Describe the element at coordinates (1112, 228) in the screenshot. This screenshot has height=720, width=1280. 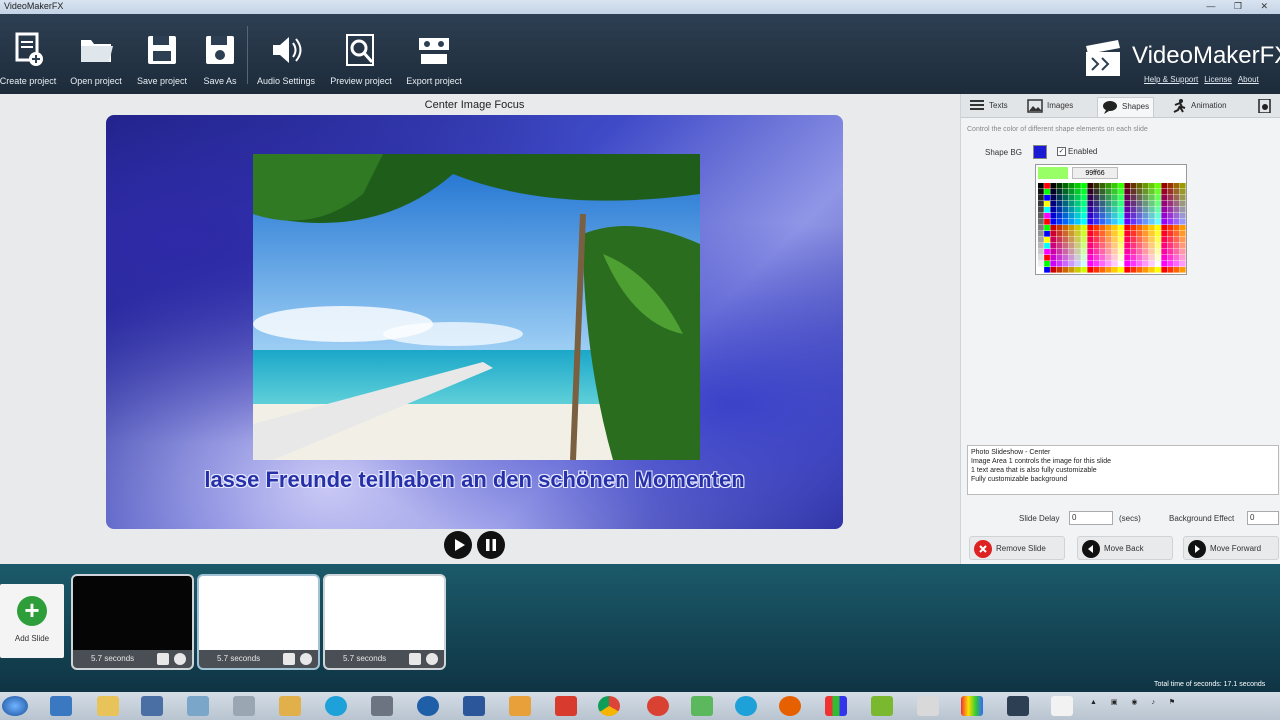
I see `color-palette-grid` at that location.